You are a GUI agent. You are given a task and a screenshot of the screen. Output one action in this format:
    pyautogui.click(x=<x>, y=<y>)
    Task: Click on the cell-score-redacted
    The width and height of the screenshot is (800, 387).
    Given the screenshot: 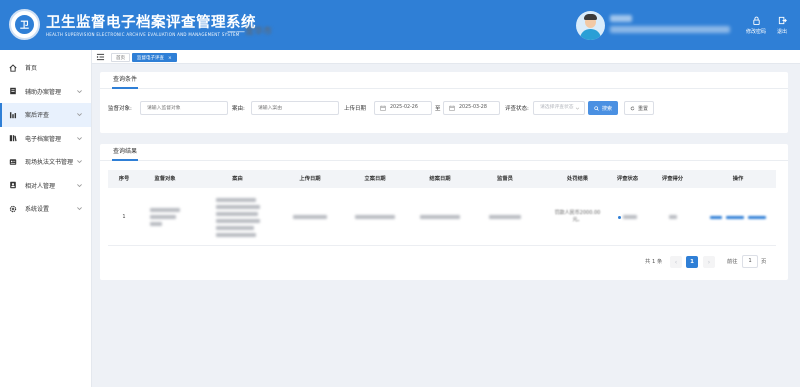 What is the action you would take?
    pyautogui.click(x=672, y=217)
    